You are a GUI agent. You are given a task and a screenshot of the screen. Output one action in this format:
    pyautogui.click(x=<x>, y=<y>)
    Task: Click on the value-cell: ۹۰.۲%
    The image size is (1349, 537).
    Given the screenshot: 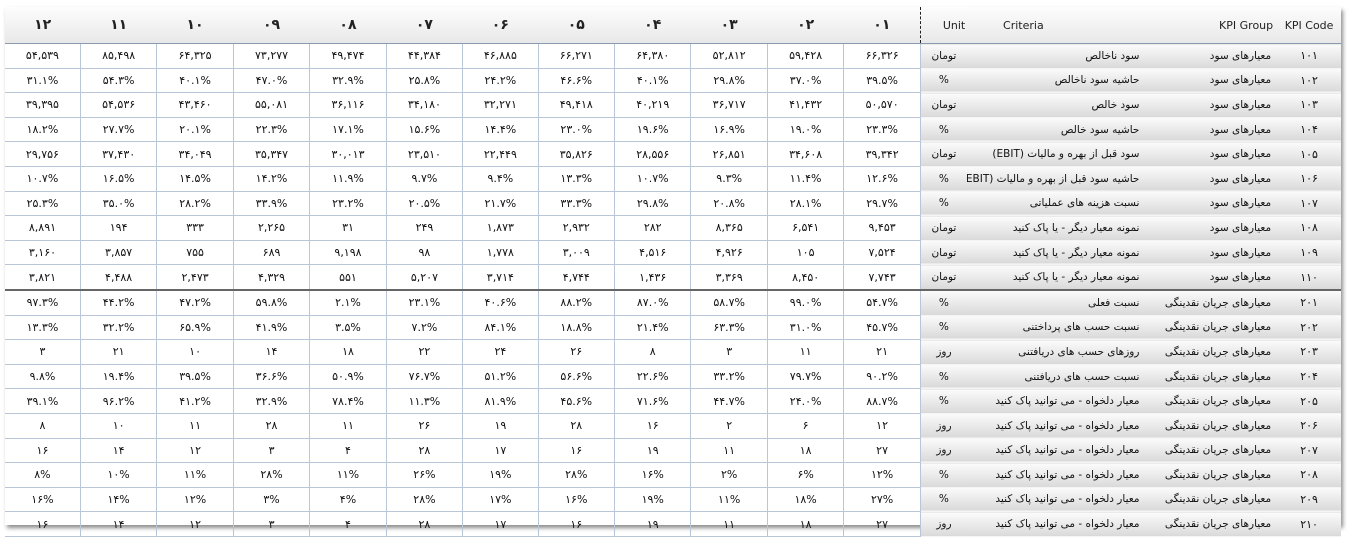 What is the action you would take?
    pyautogui.click(x=882, y=377)
    